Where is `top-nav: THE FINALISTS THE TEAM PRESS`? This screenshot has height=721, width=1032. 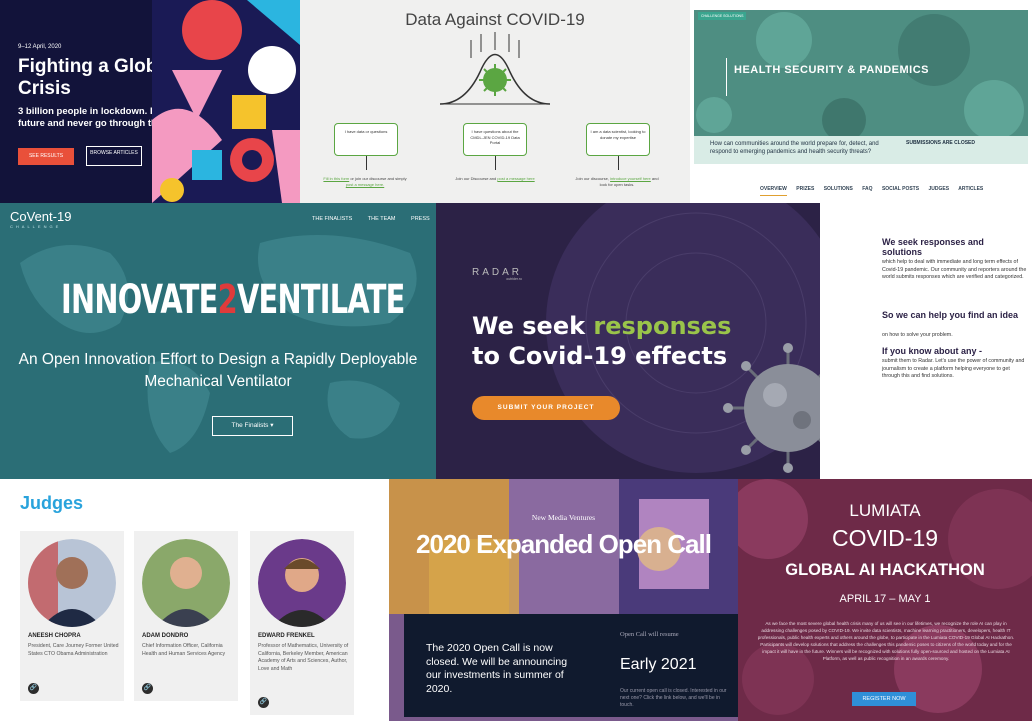
top-nav: THE FINALISTS THE TEAM PRESS is located at coordinates (374, 219).